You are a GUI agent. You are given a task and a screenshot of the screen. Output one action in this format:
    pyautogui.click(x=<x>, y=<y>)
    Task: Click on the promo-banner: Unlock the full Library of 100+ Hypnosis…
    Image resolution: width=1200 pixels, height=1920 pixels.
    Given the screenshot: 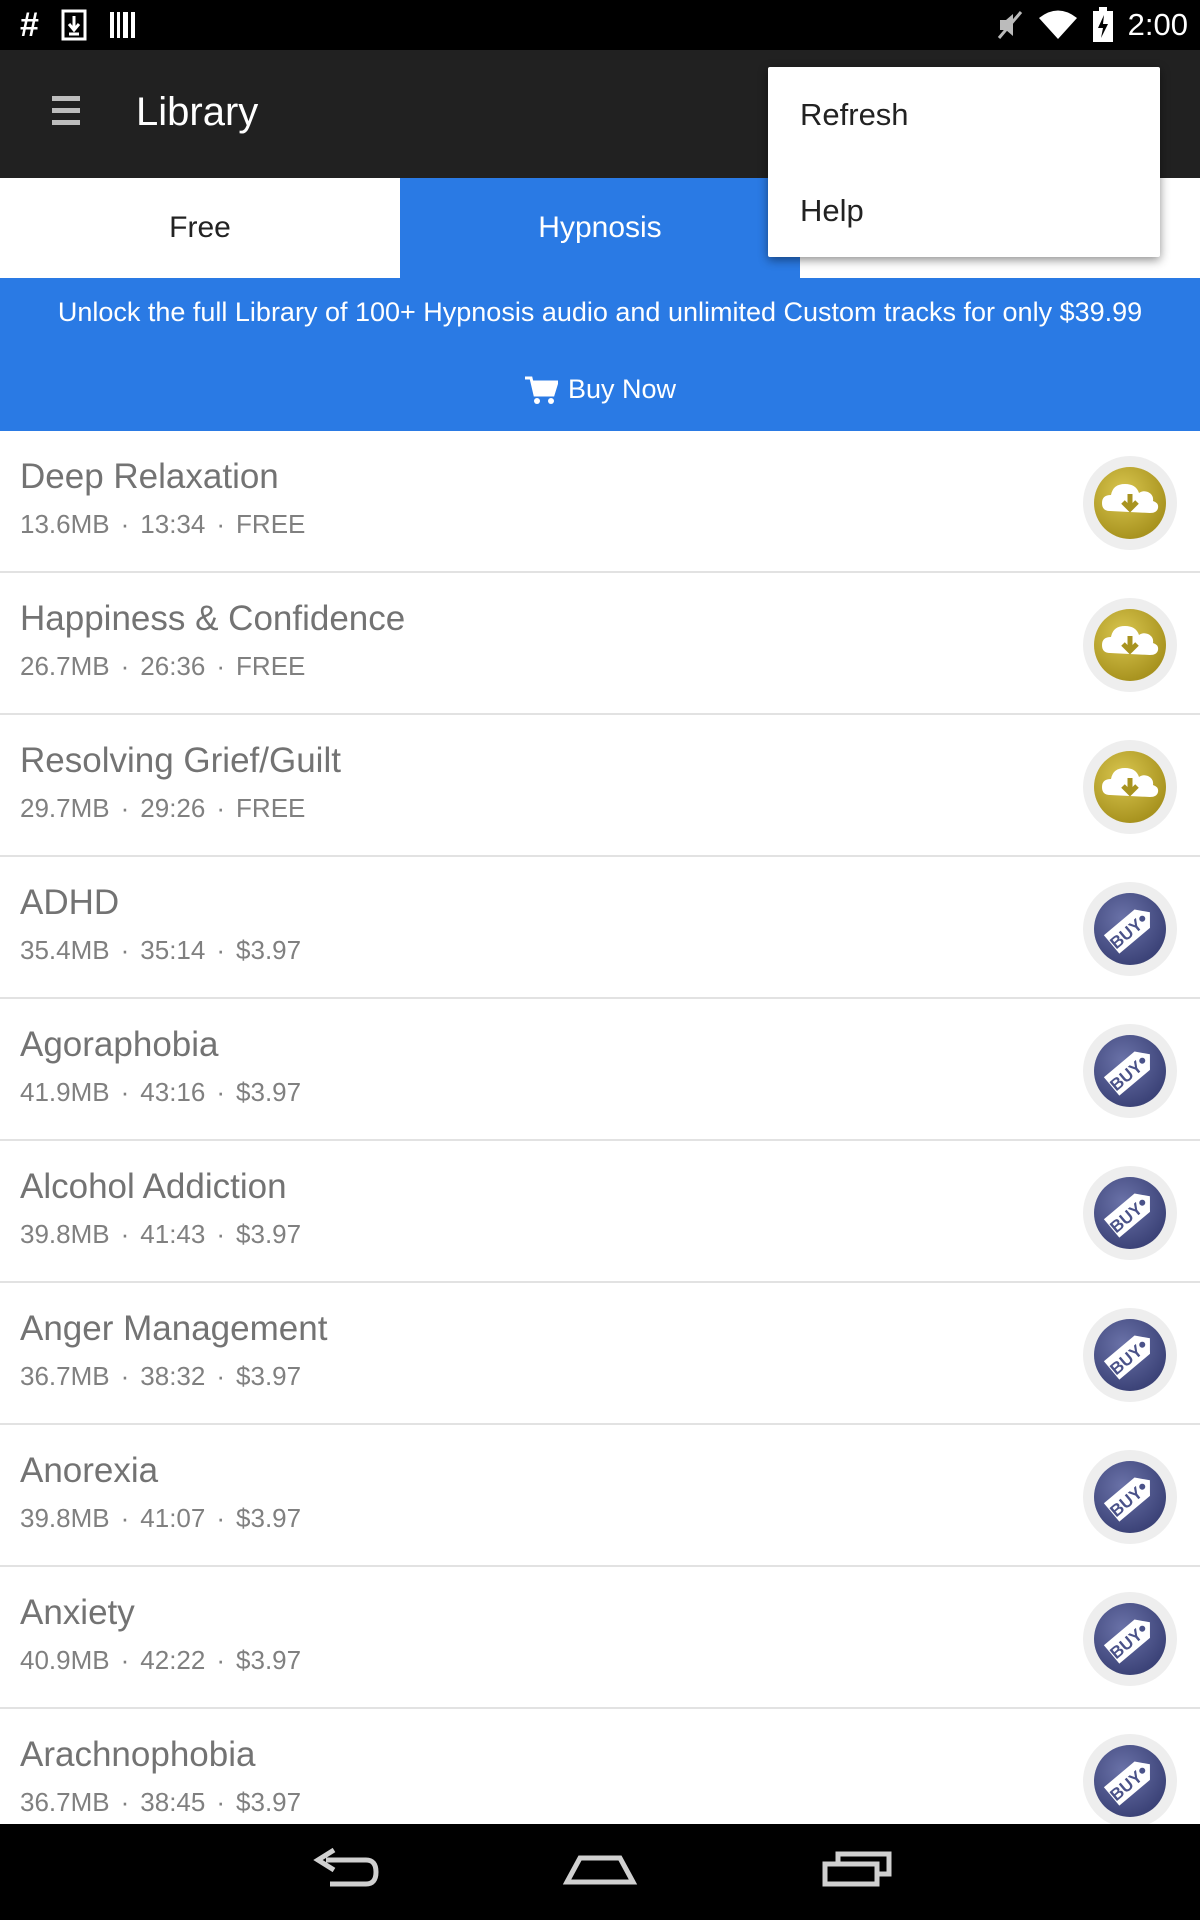 What is the action you would take?
    pyautogui.click(x=600, y=354)
    